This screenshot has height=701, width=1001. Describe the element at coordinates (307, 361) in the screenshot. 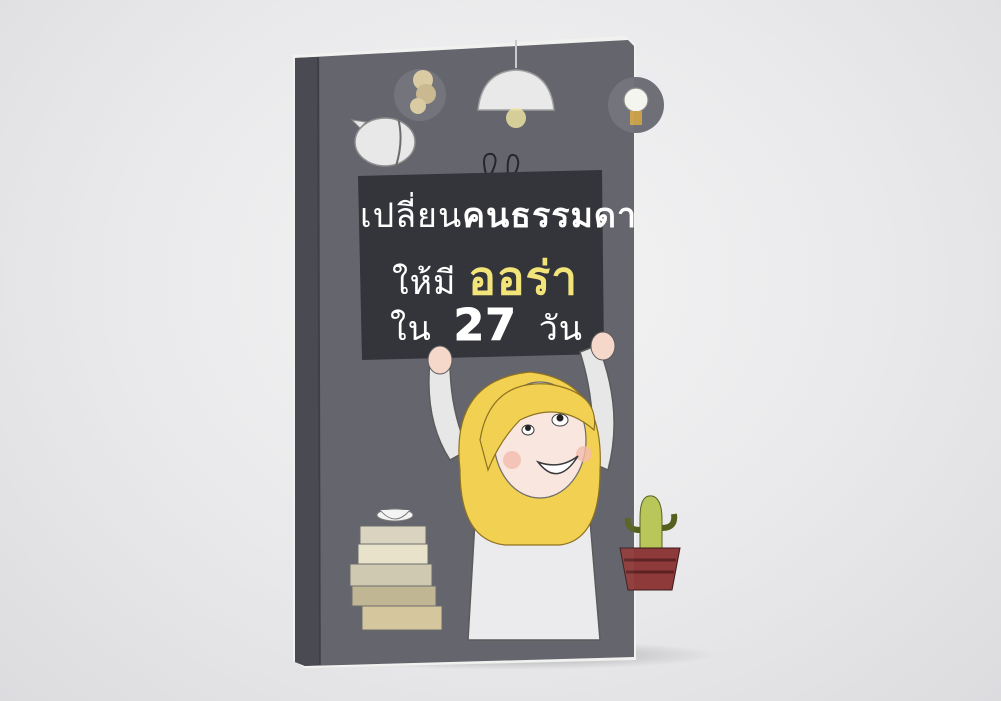

I see `book-spine` at that location.